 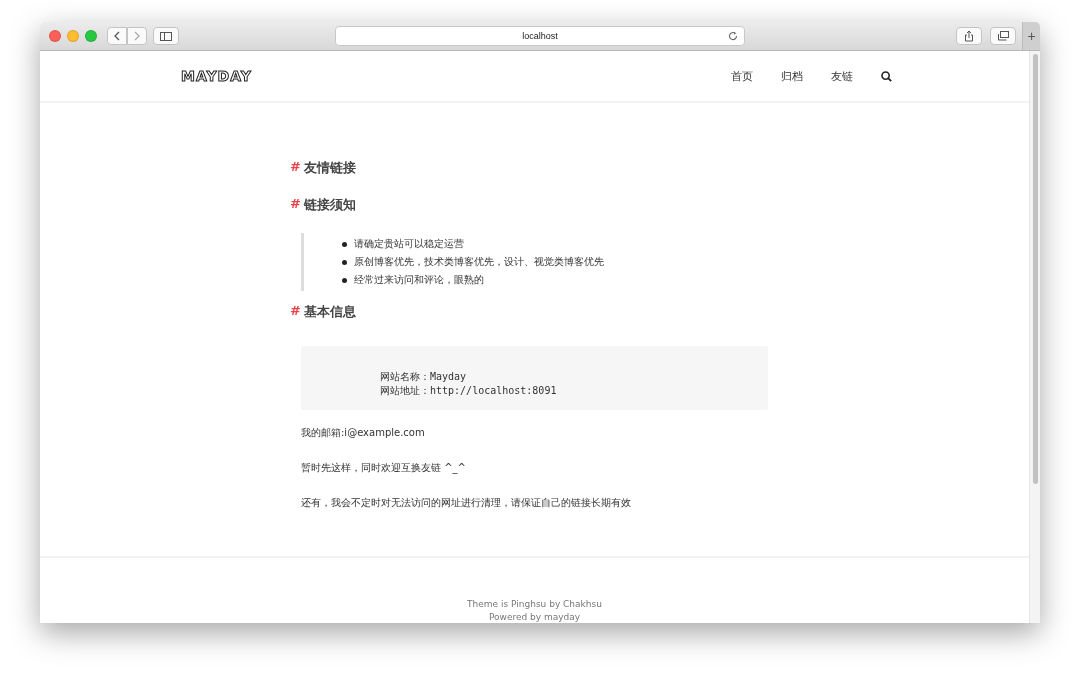 I want to click on back-button, so click(x=117, y=36).